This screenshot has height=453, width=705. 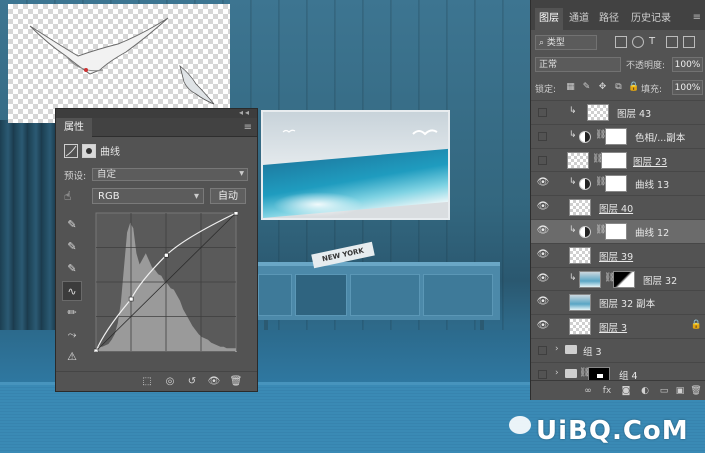 What do you see at coordinates (638, 42) in the screenshot?
I see `filter-adjustment-icon` at bounding box center [638, 42].